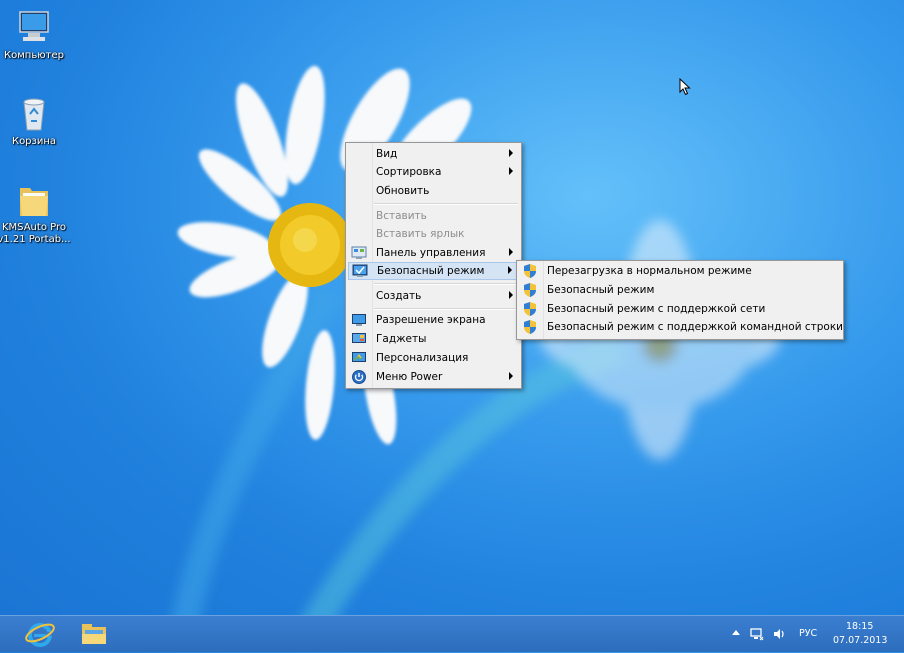  I want to click on desktop-icon-computer: Компьютер, so click(36, 35).